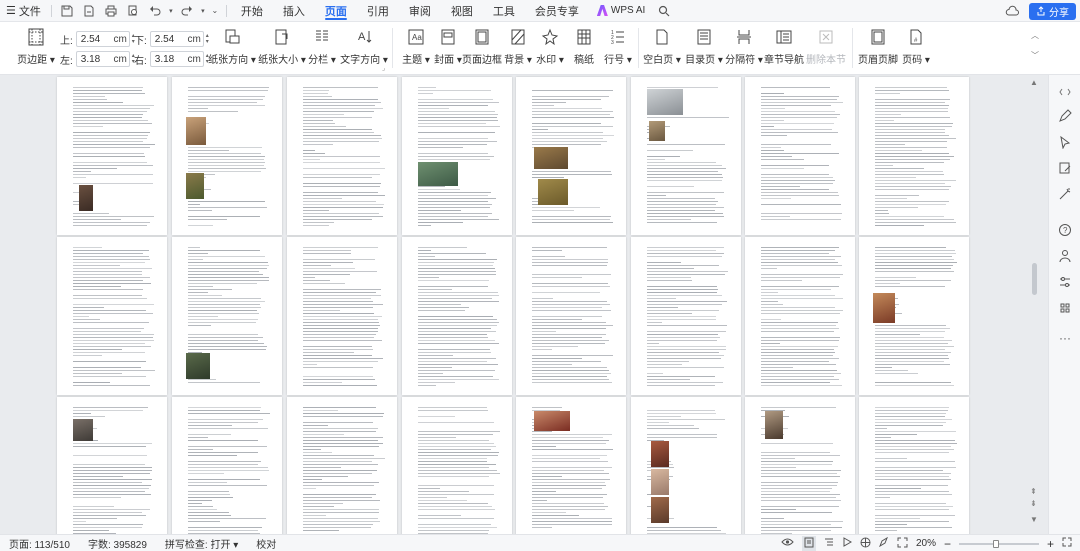  I want to click on vertical-scrollbar-thumb, so click(1034, 279).